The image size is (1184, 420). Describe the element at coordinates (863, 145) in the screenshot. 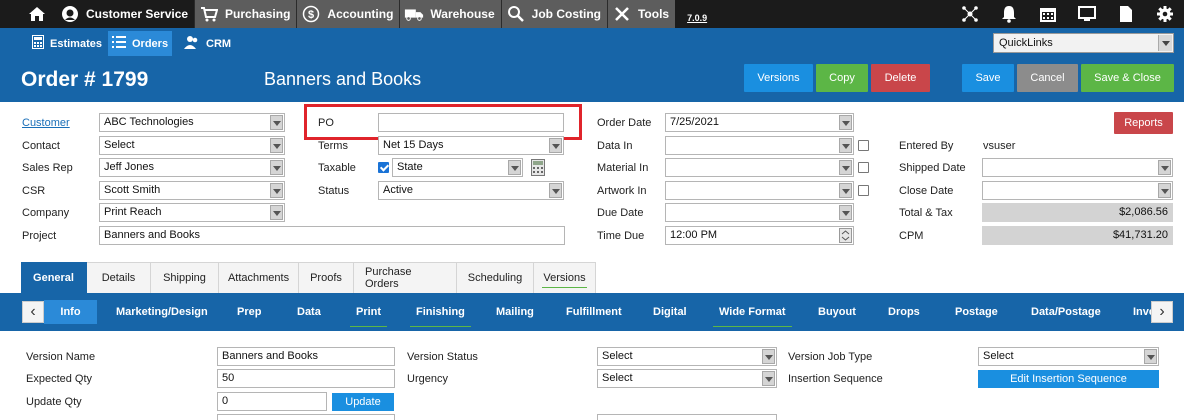

I see `data-in-checkbox` at that location.